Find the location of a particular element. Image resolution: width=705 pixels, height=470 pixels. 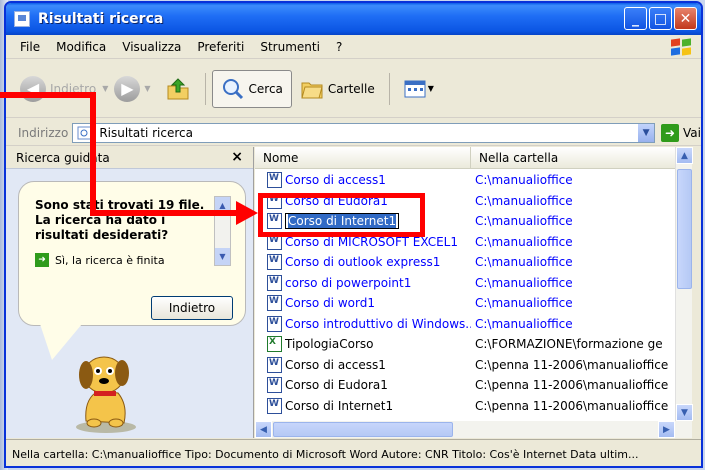

maximize-button: □ is located at coordinates (660, 18).